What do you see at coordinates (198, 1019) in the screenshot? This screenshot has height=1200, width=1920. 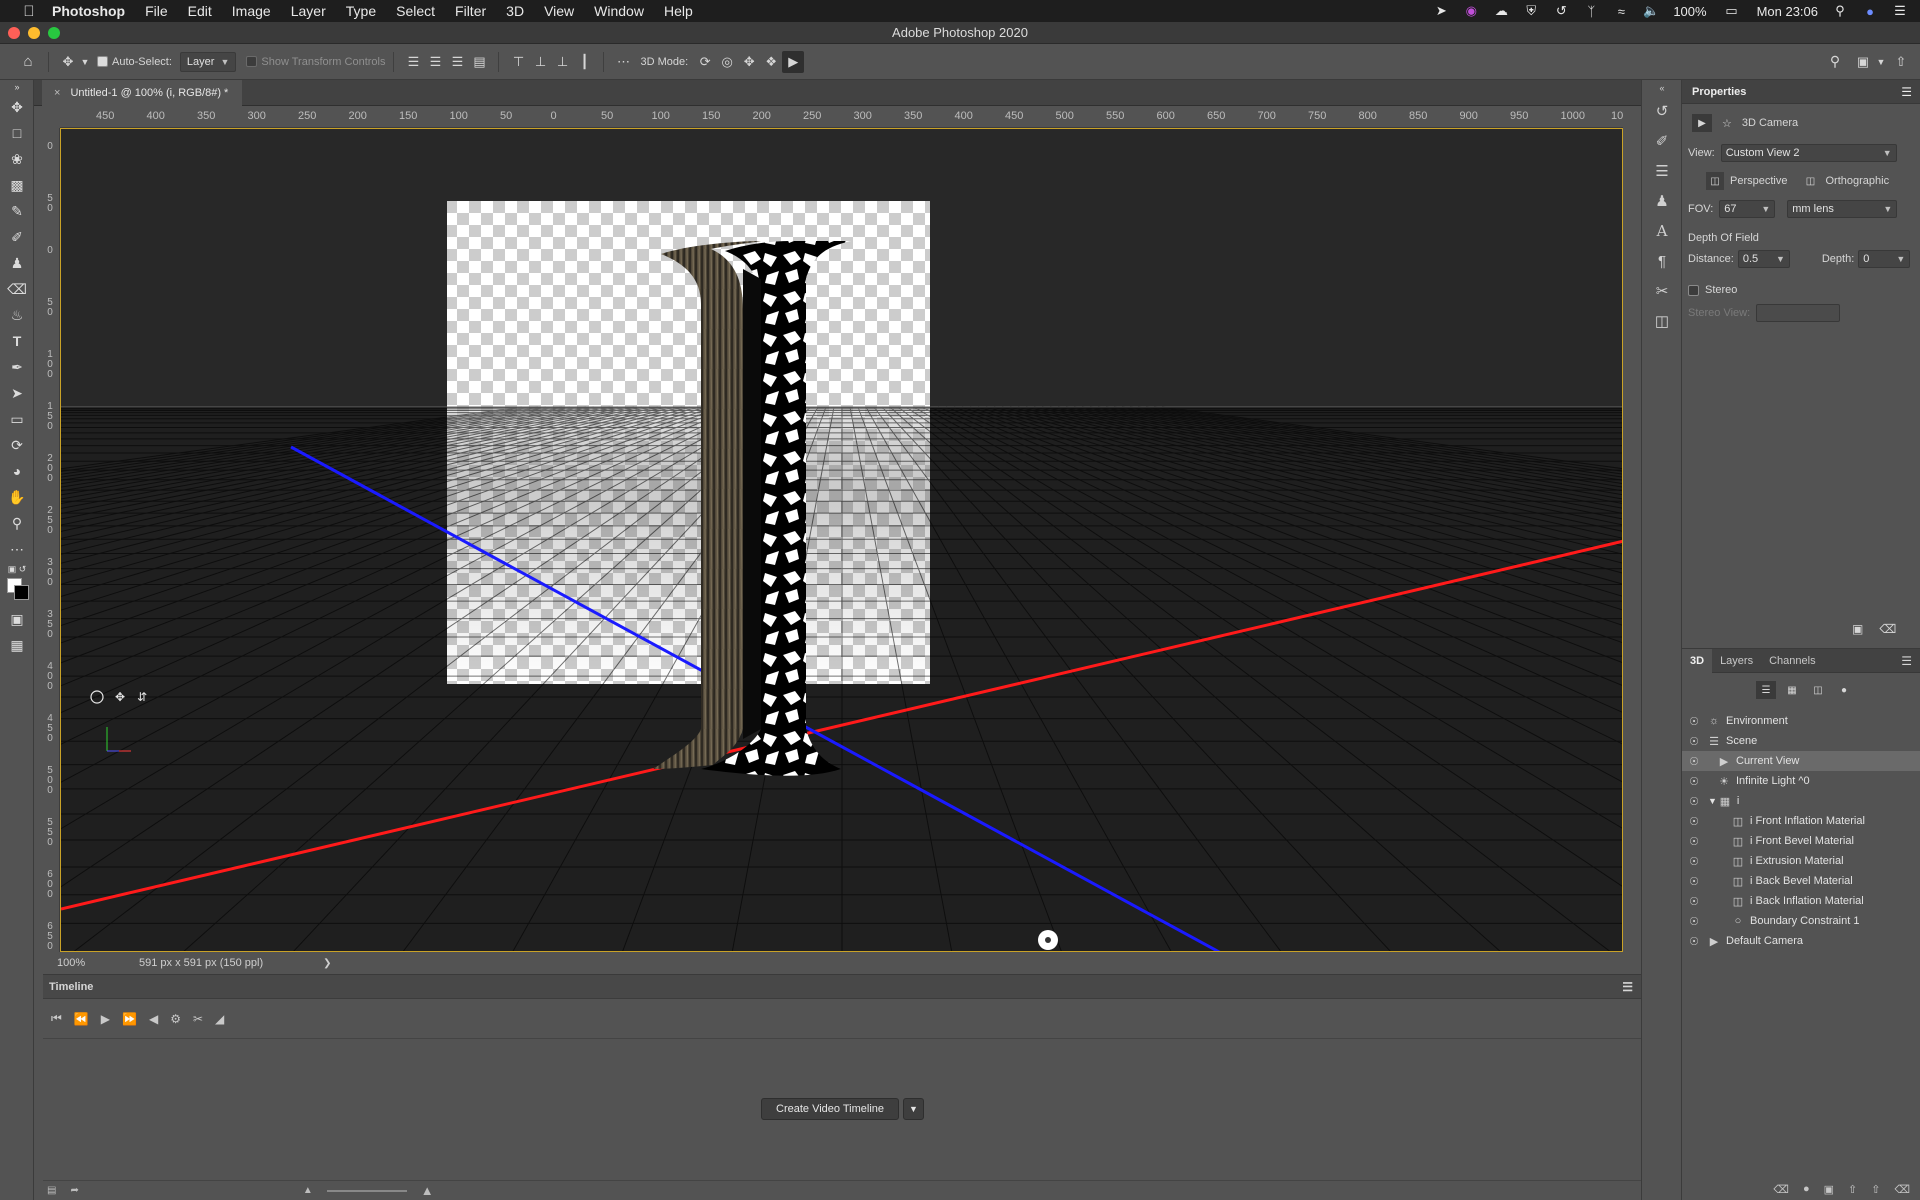 I see `split-icon: ✂` at bounding box center [198, 1019].